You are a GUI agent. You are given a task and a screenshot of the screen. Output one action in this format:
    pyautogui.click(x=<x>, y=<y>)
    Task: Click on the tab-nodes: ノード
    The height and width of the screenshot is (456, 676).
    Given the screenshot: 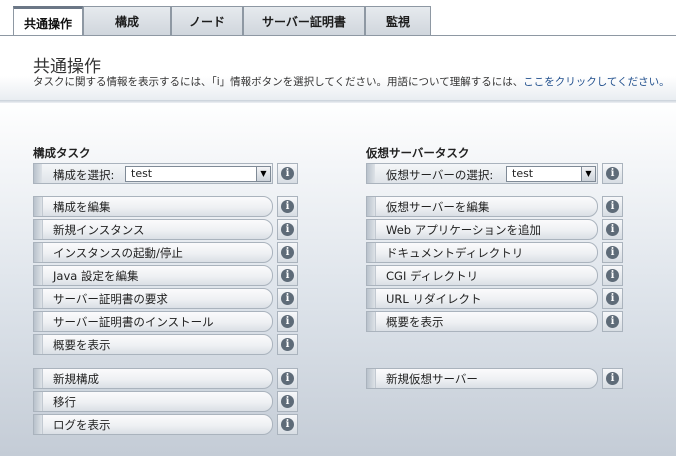 What is the action you would take?
    pyautogui.click(x=207, y=21)
    